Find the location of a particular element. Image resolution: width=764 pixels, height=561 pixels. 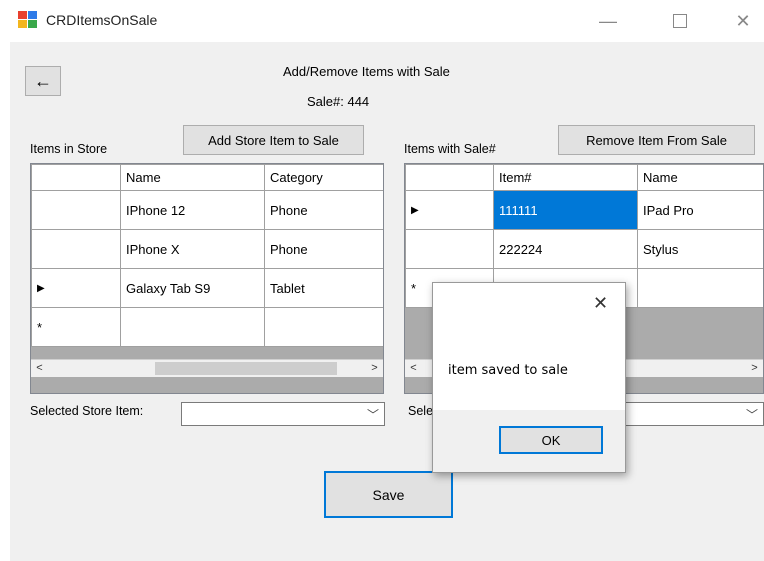

back-arrow-icon: ← is located at coordinates (43, 80).